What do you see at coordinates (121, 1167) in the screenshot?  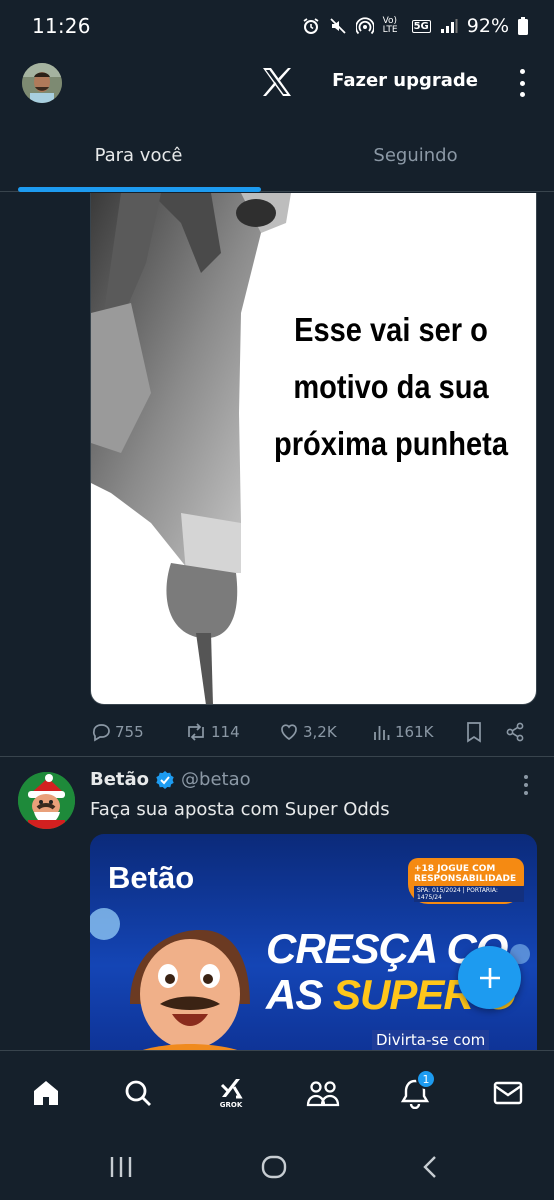 I see `recent-apps-icon` at bounding box center [121, 1167].